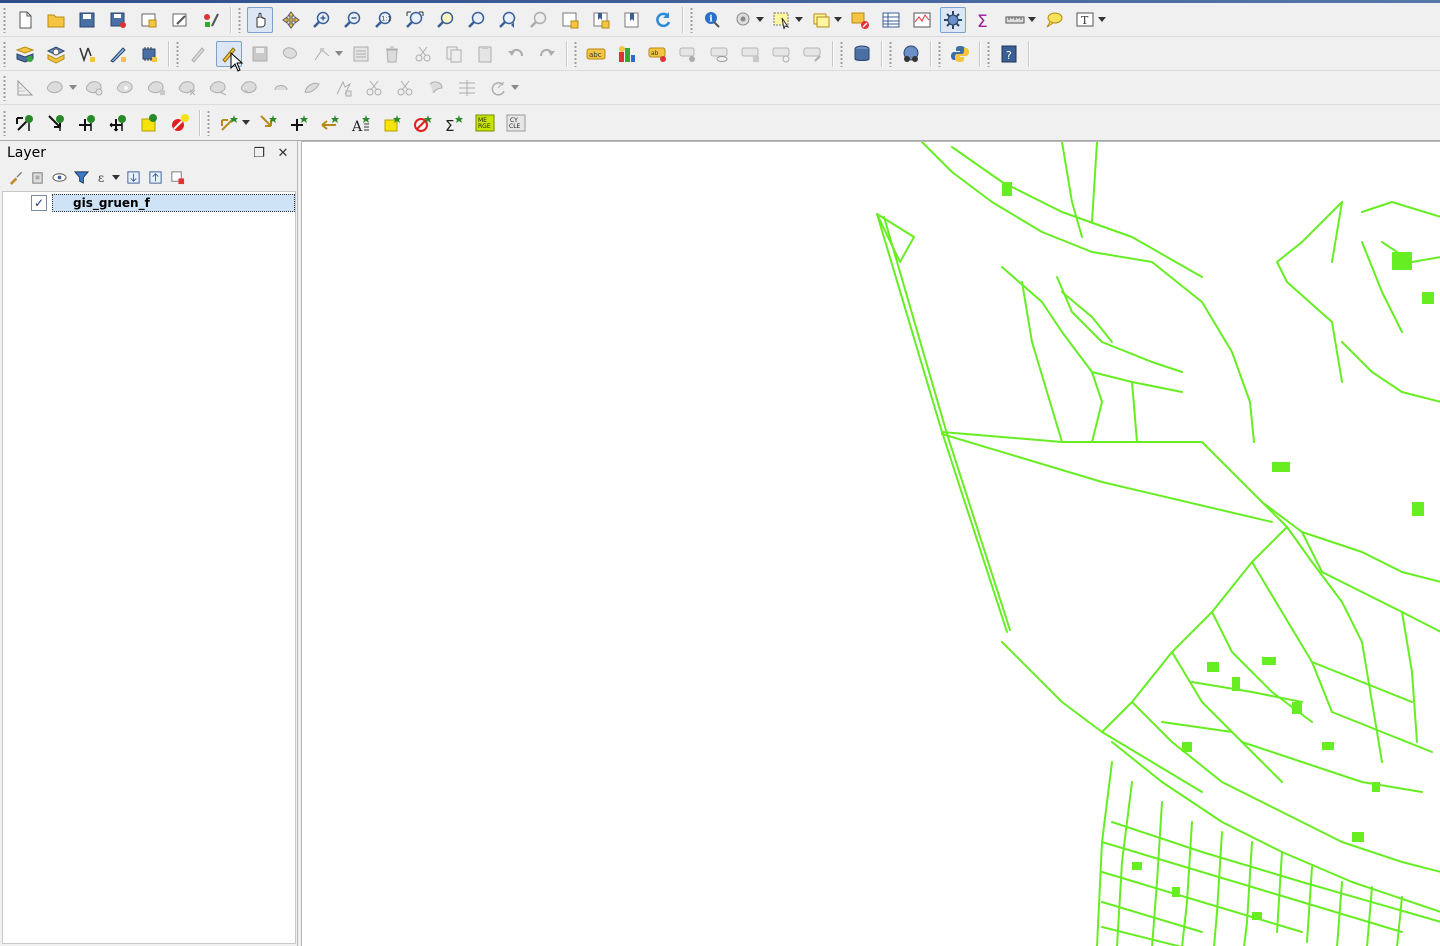 The image size is (1440, 946). I want to click on expand-all-button, so click(133, 177).